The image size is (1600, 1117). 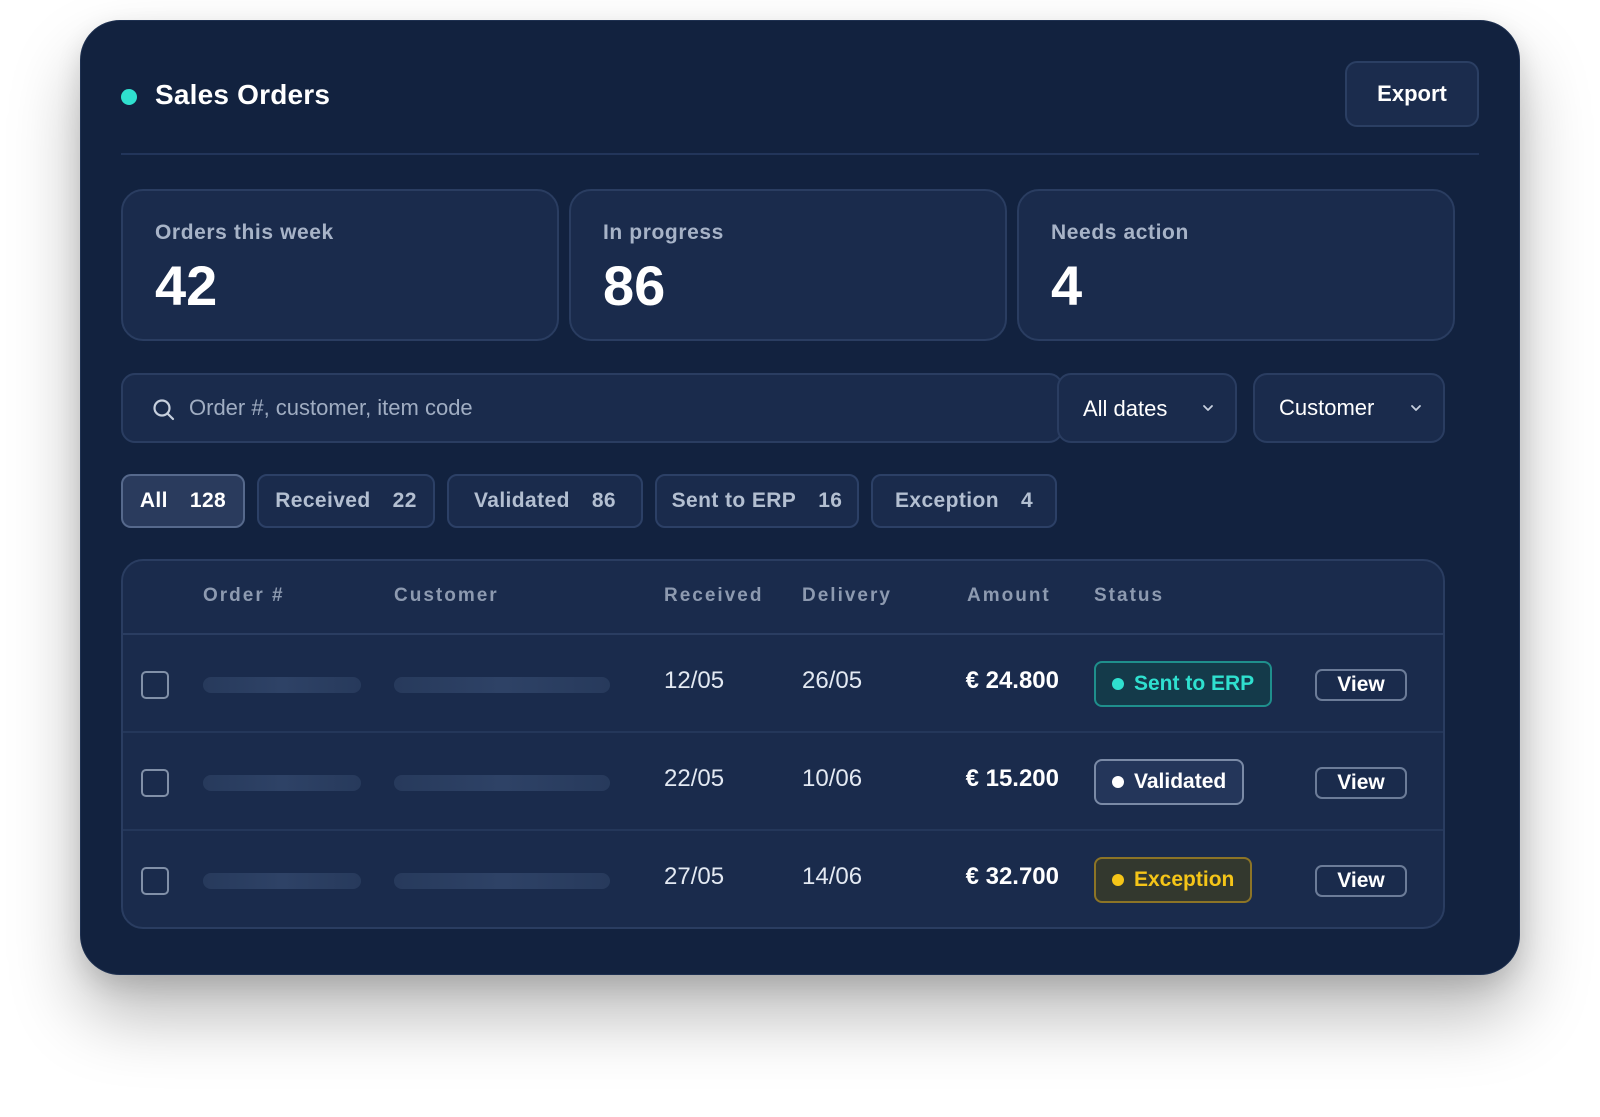 What do you see at coordinates (1236, 265) in the screenshot?
I see `stat-card-needs-action: Needs action 4` at bounding box center [1236, 265].